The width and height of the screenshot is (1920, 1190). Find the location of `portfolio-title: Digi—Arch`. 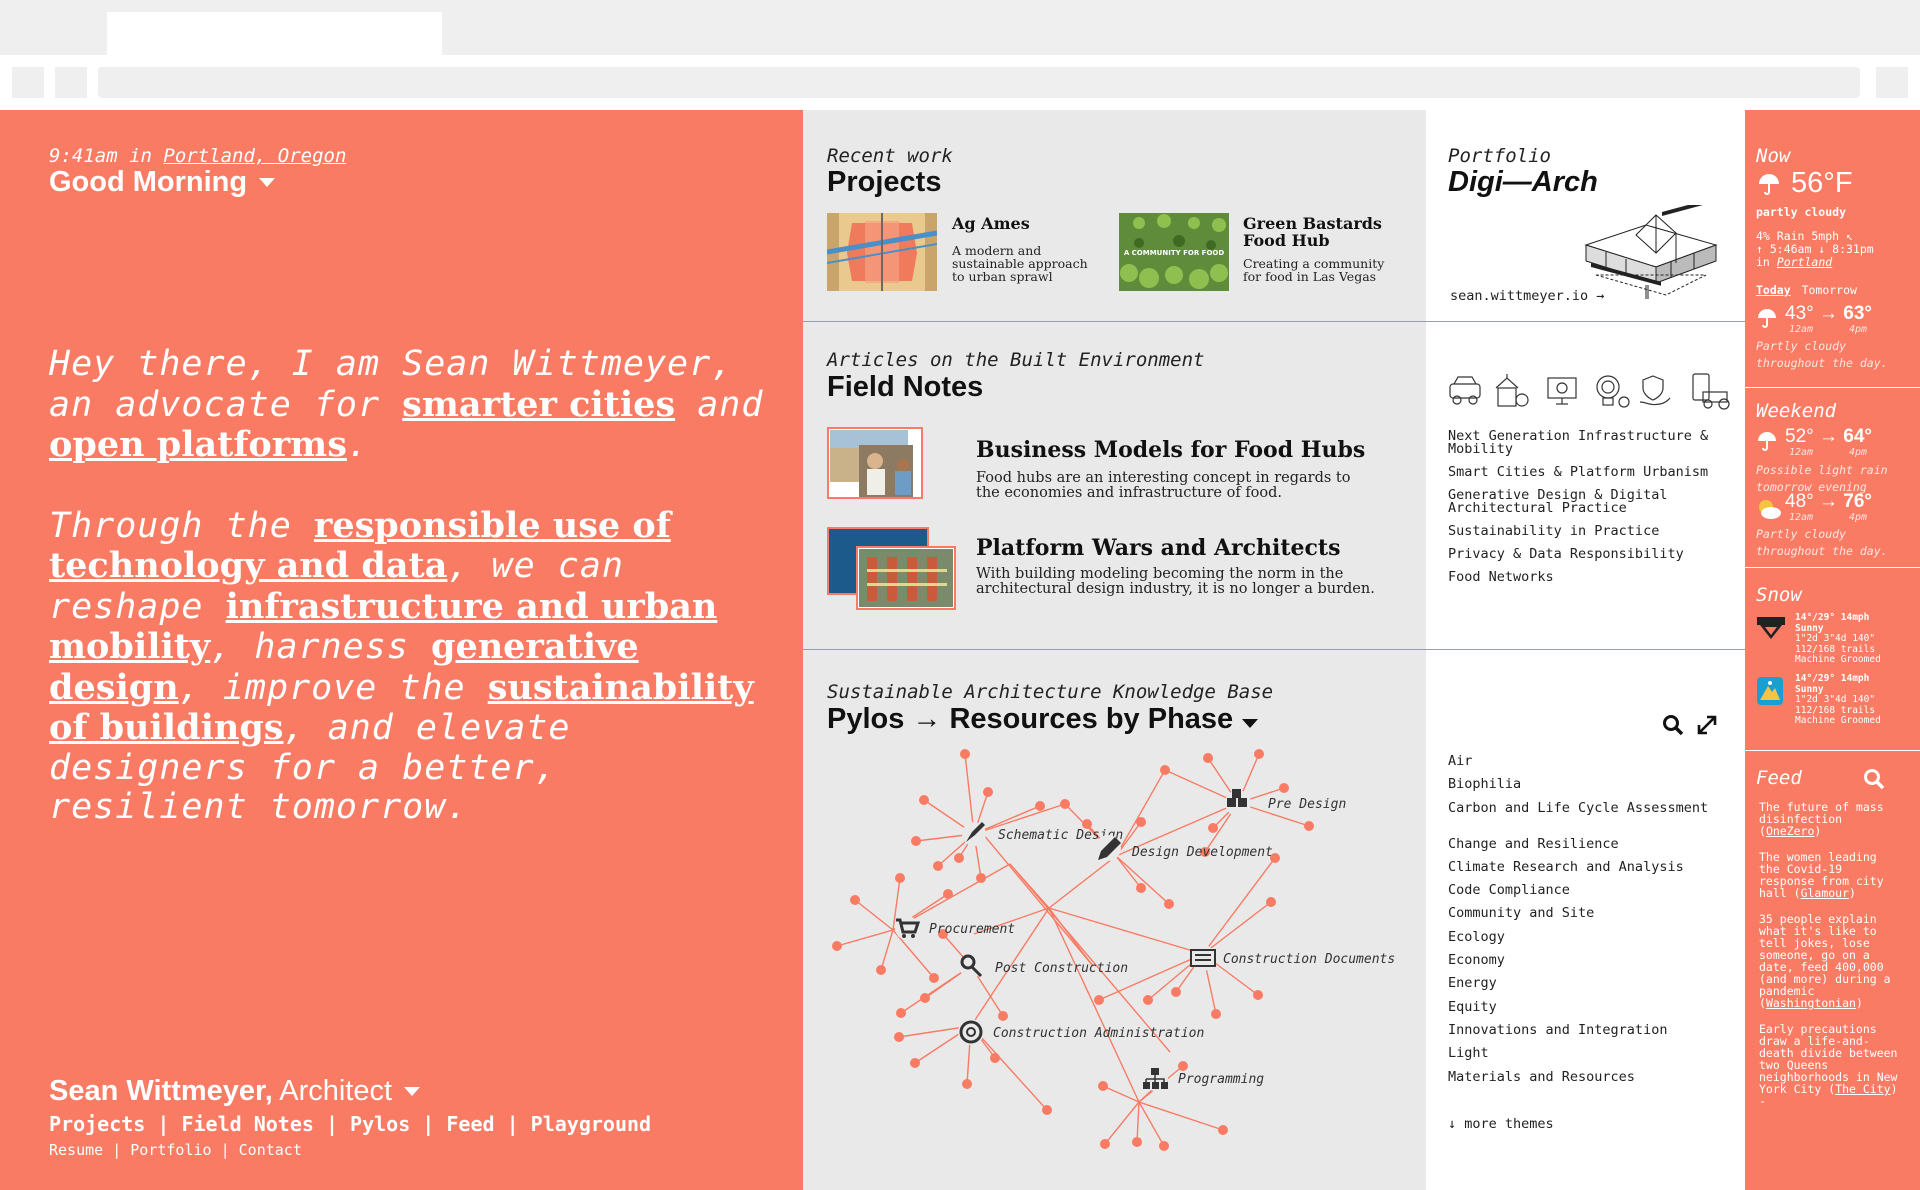

portfolio-title: Digi—Arch is located at coordinates (1523, 182).